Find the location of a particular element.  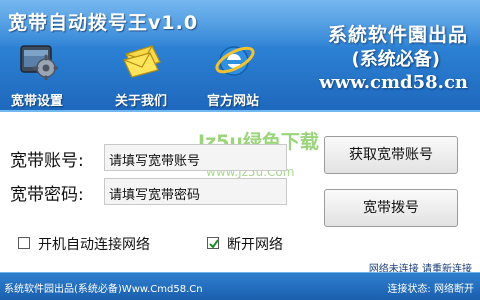

envelope-icon is located at coordinates (142, 60).